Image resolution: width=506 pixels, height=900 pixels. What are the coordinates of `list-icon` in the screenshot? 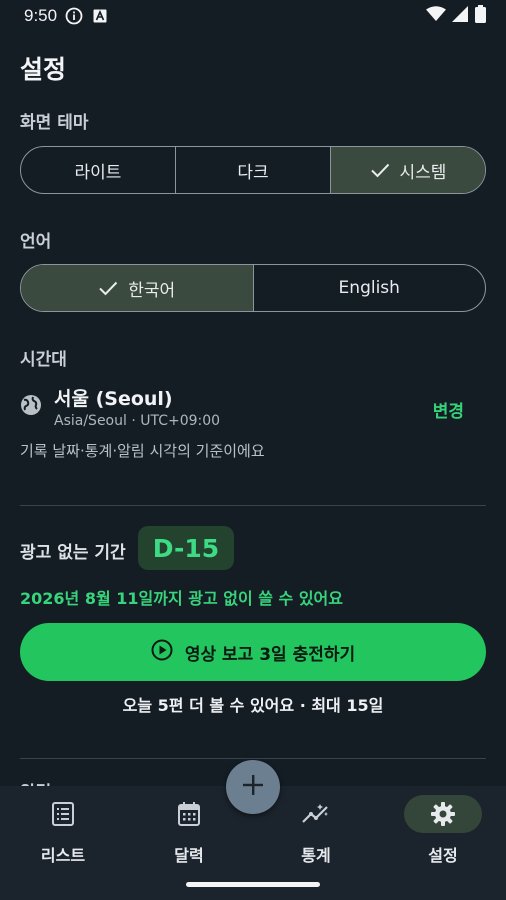 It's located at (63, 814).